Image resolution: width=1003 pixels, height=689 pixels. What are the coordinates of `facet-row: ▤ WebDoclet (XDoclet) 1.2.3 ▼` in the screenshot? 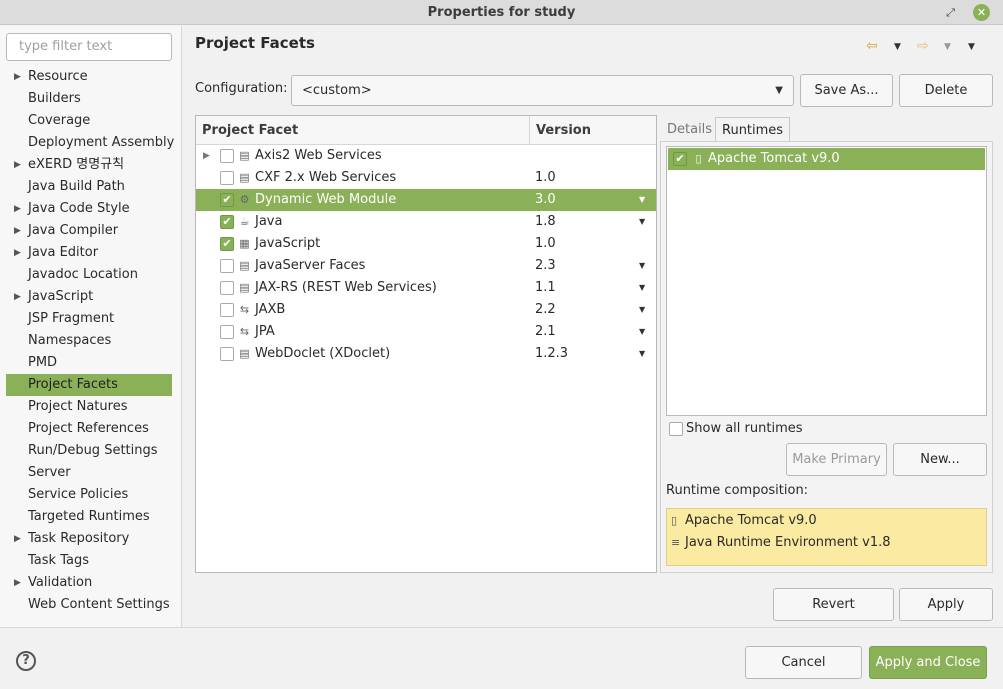 It's located at (426, 354).